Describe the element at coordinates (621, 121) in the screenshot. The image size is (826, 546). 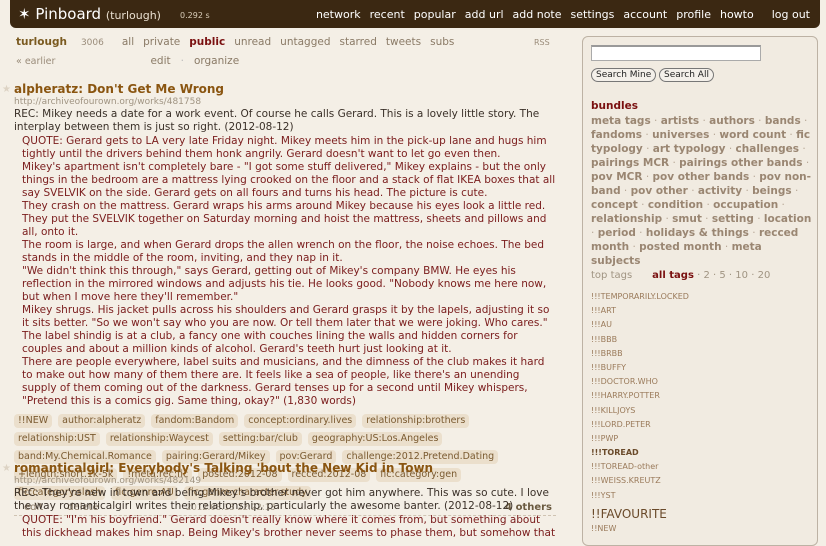
I see `bundle-link: meta tags` at that location.